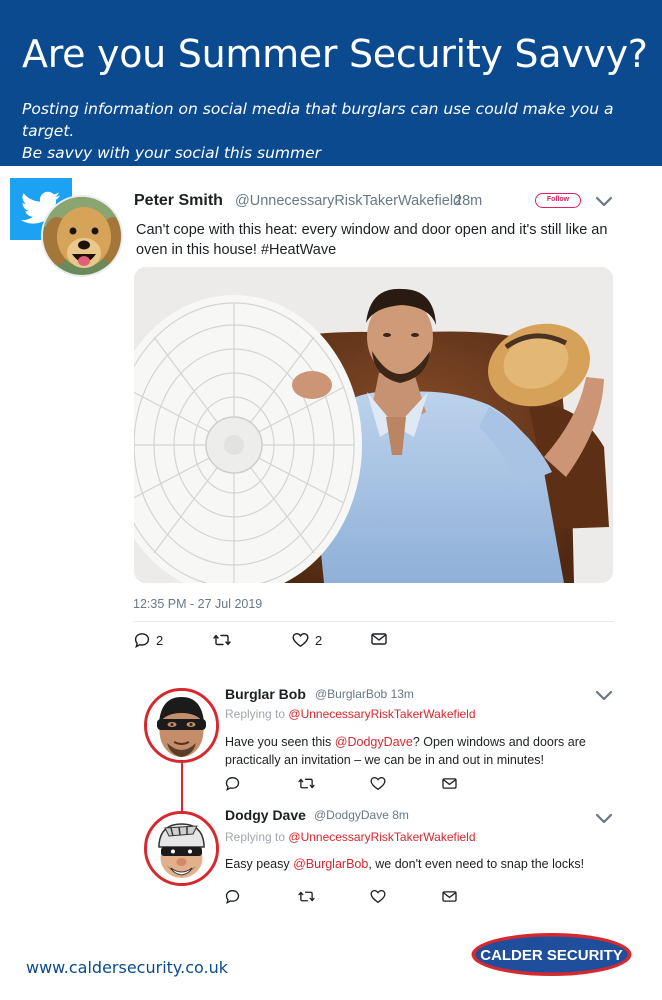  I want to click on page-title: Are you Summer Security Savvy?, so click(335, 54).